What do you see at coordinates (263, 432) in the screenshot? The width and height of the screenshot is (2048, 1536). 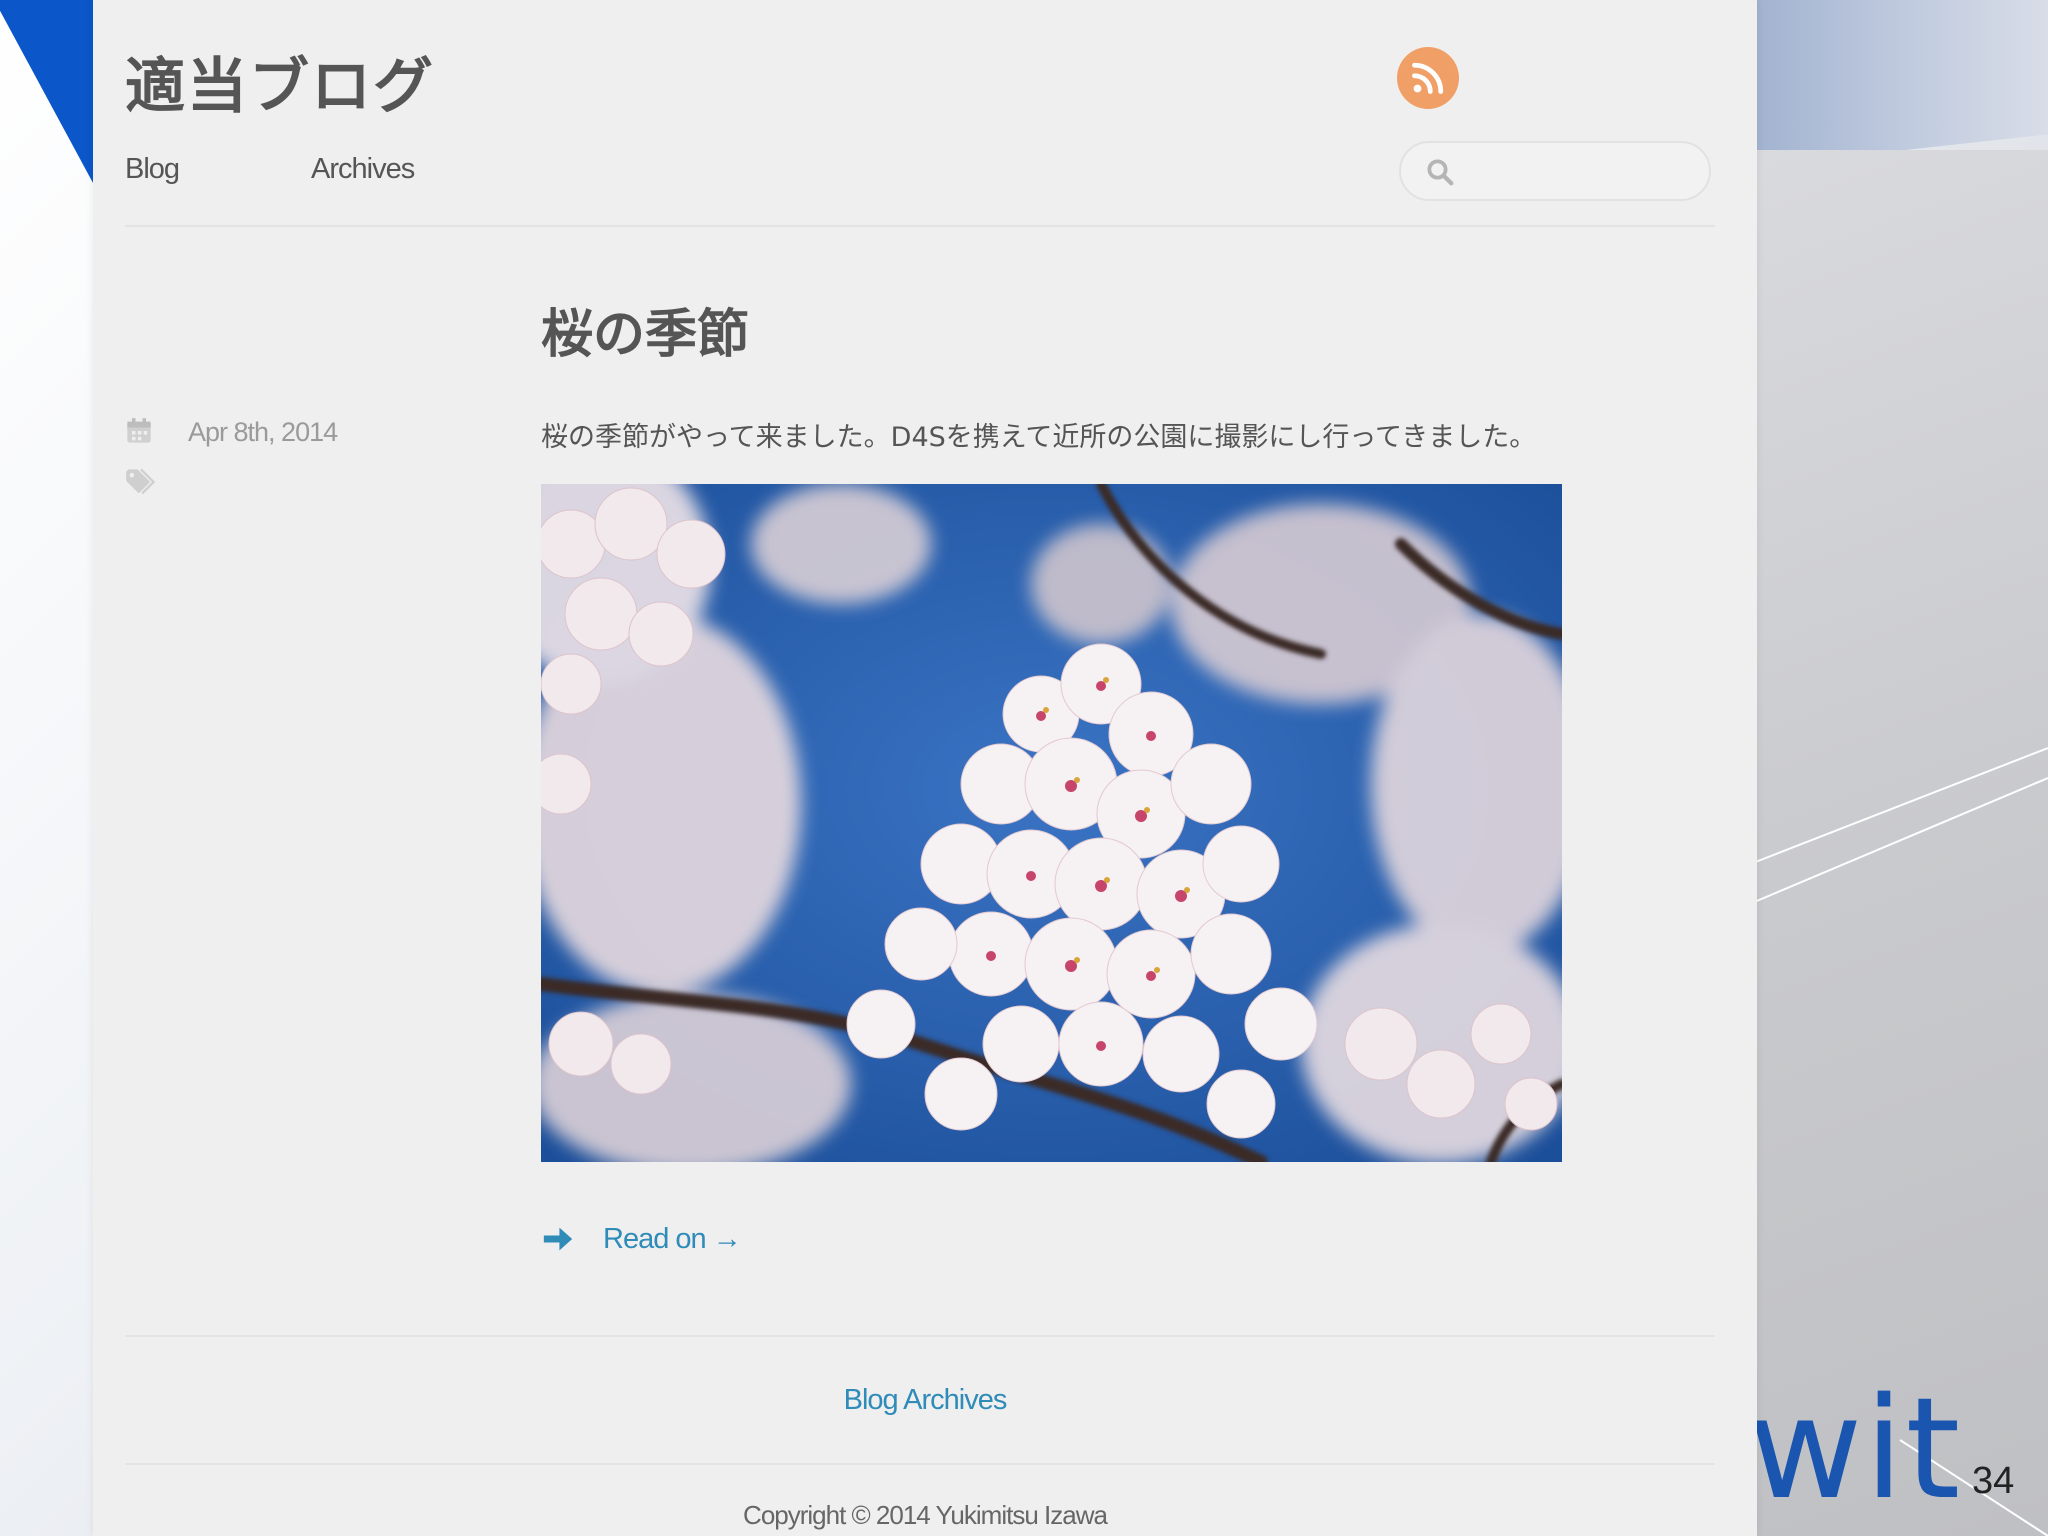 I see `post-date: Apr 8th, 2014` at bounding box center [263, 432].